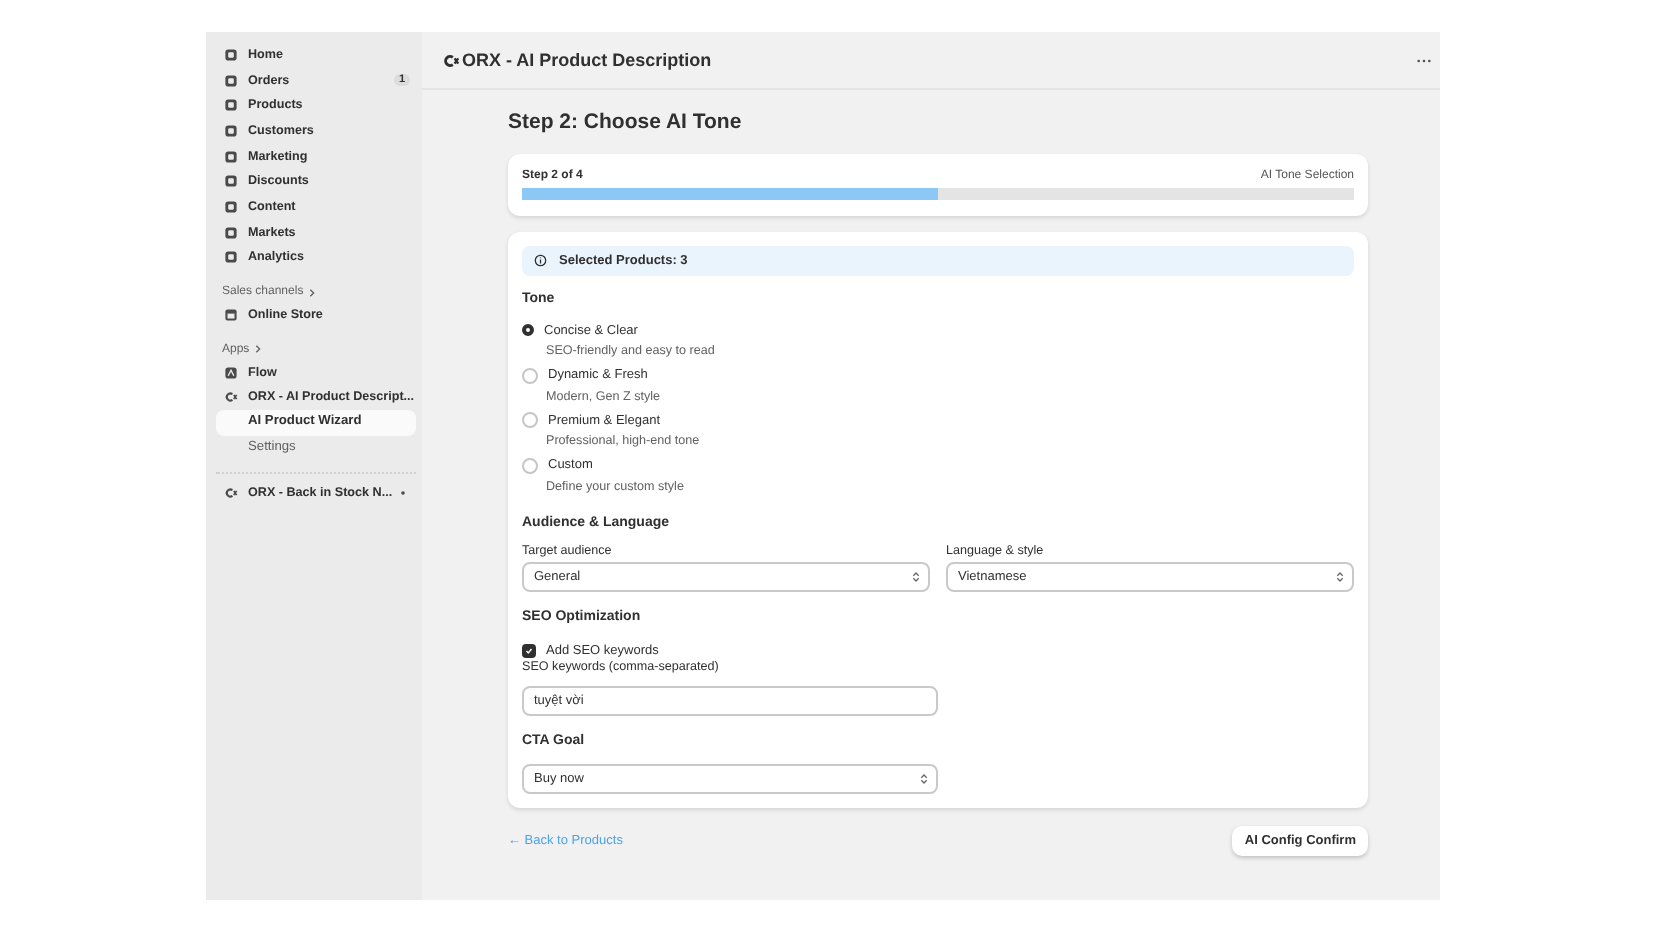 The height and width of the screenshot is (932, 1656). Describe the element at coordinates (529, 650) in the screenshot. I see `checkbox` at that location.